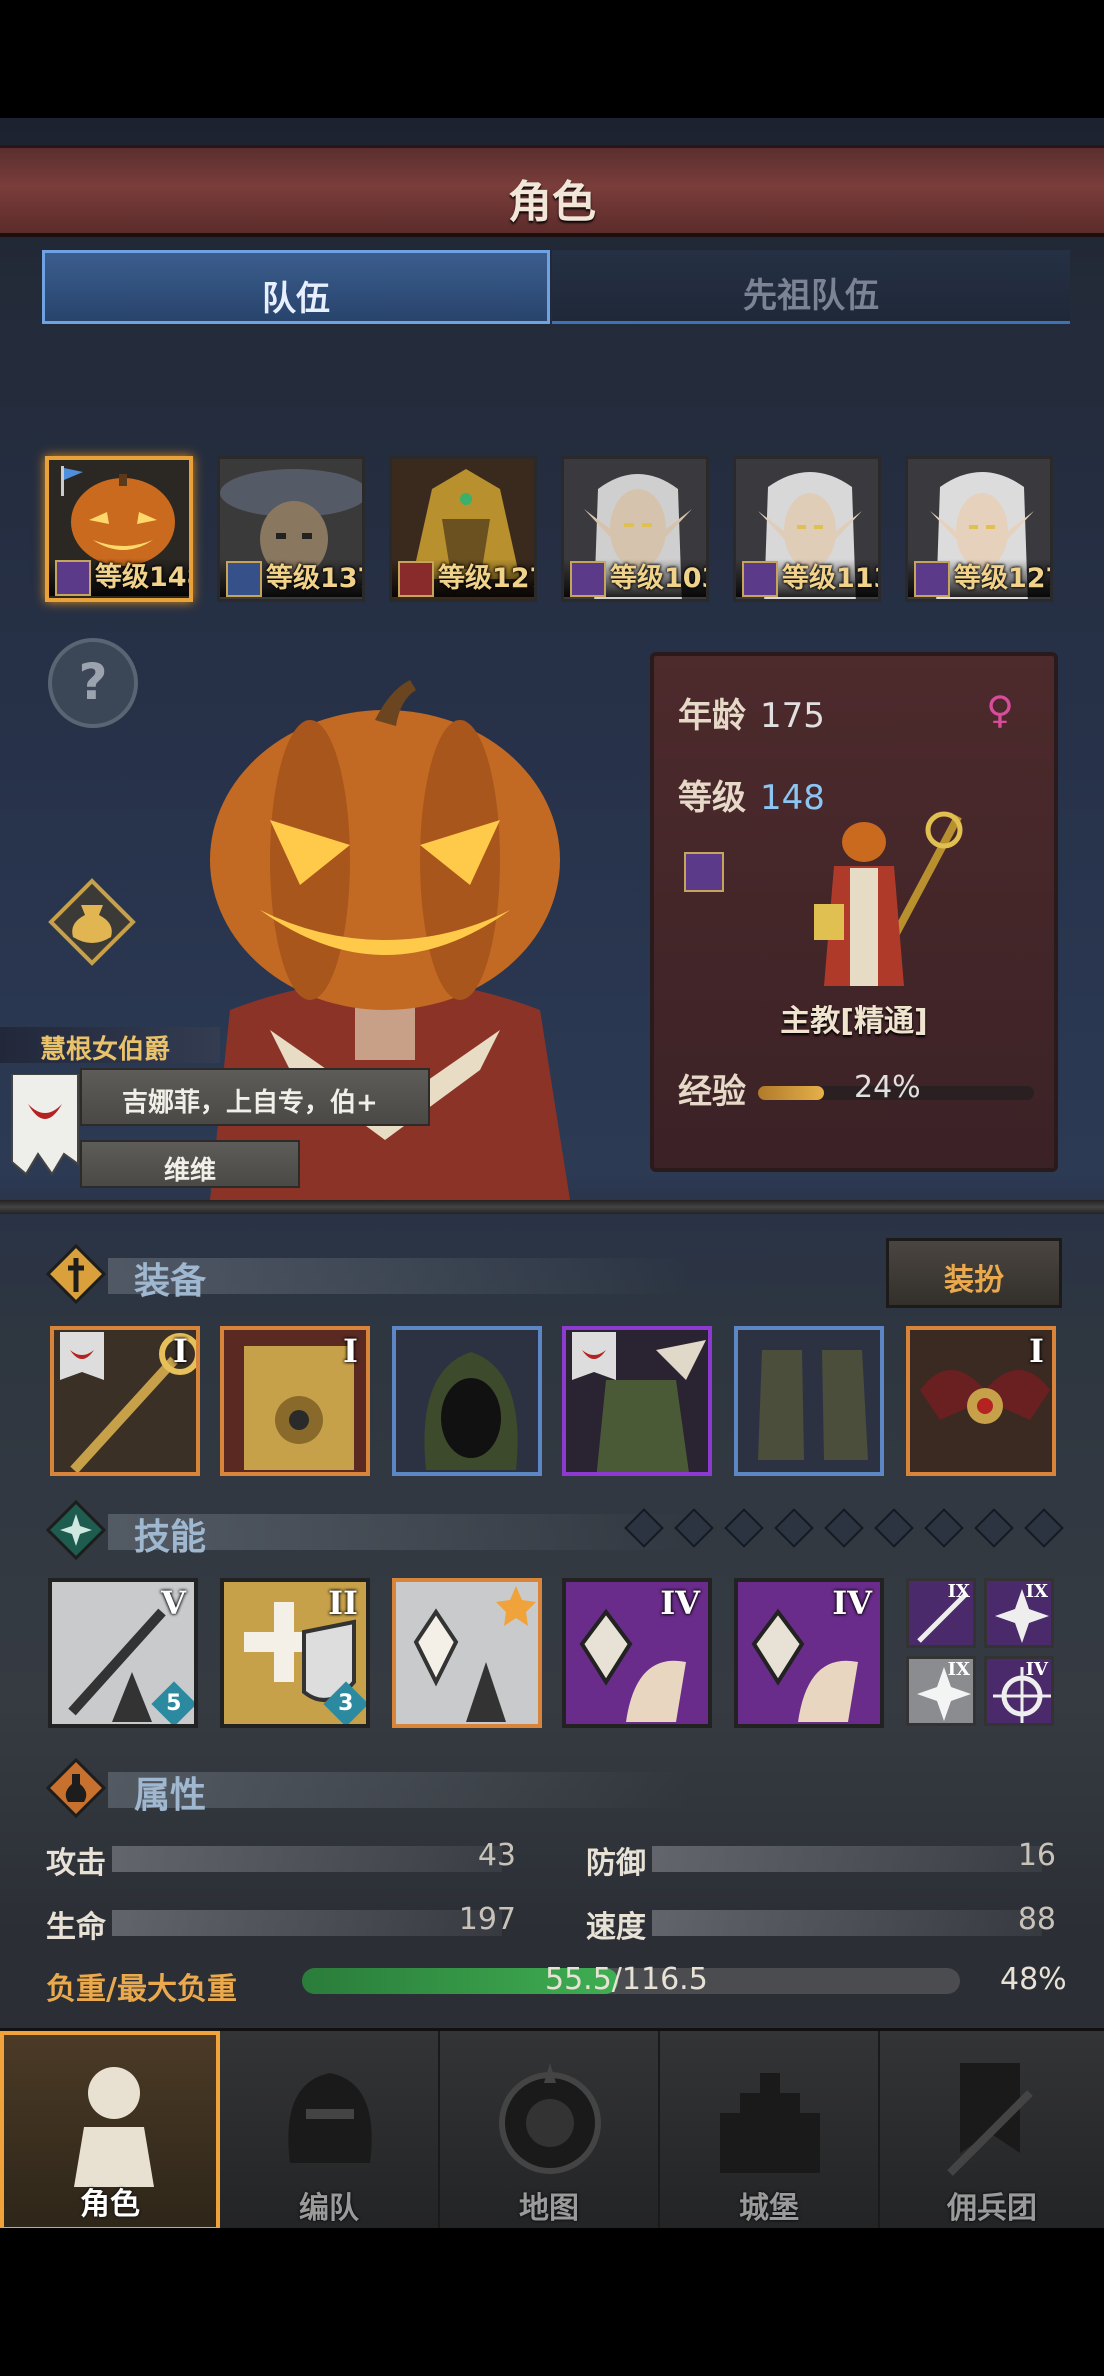  Describe the element at coordinates (45, 1125) in the screenshot. I see `crescent-crest-icon` at that location.